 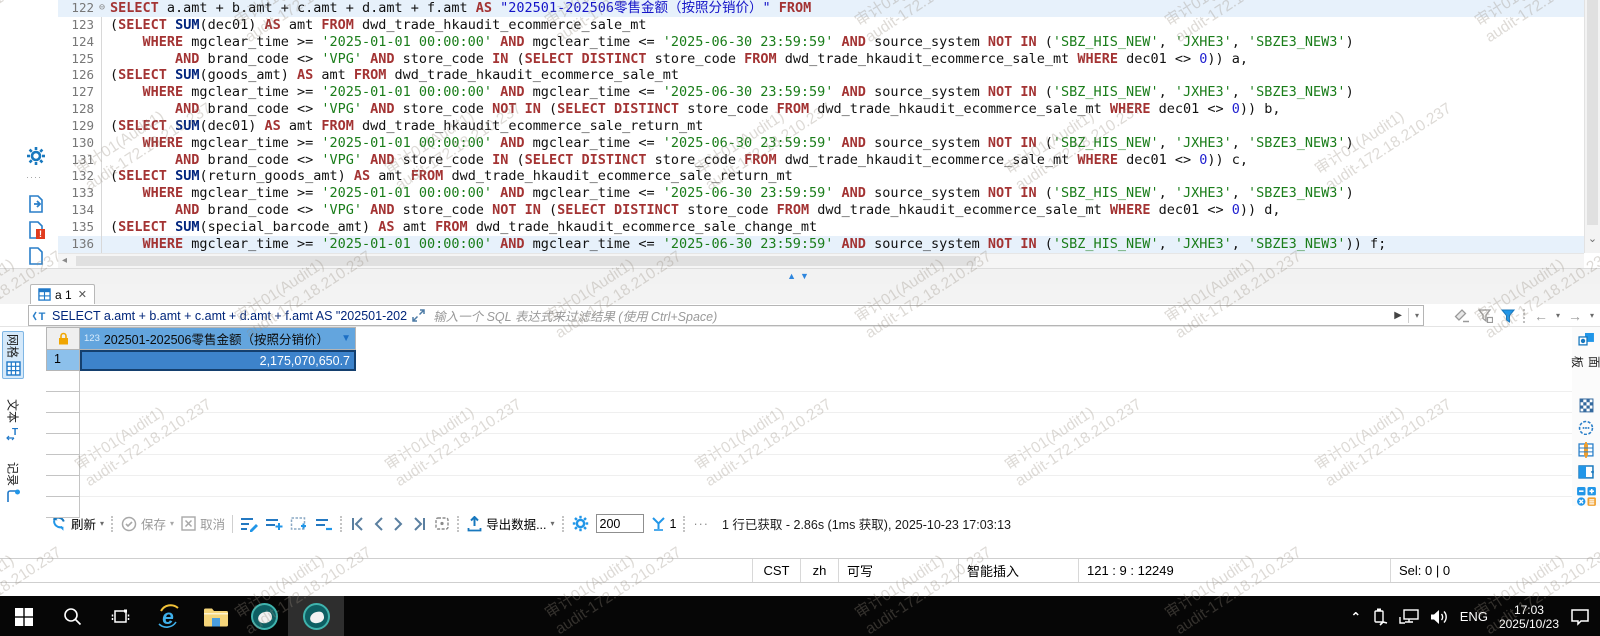 I want to click on row-header: 1, so click(x=63, y=360).